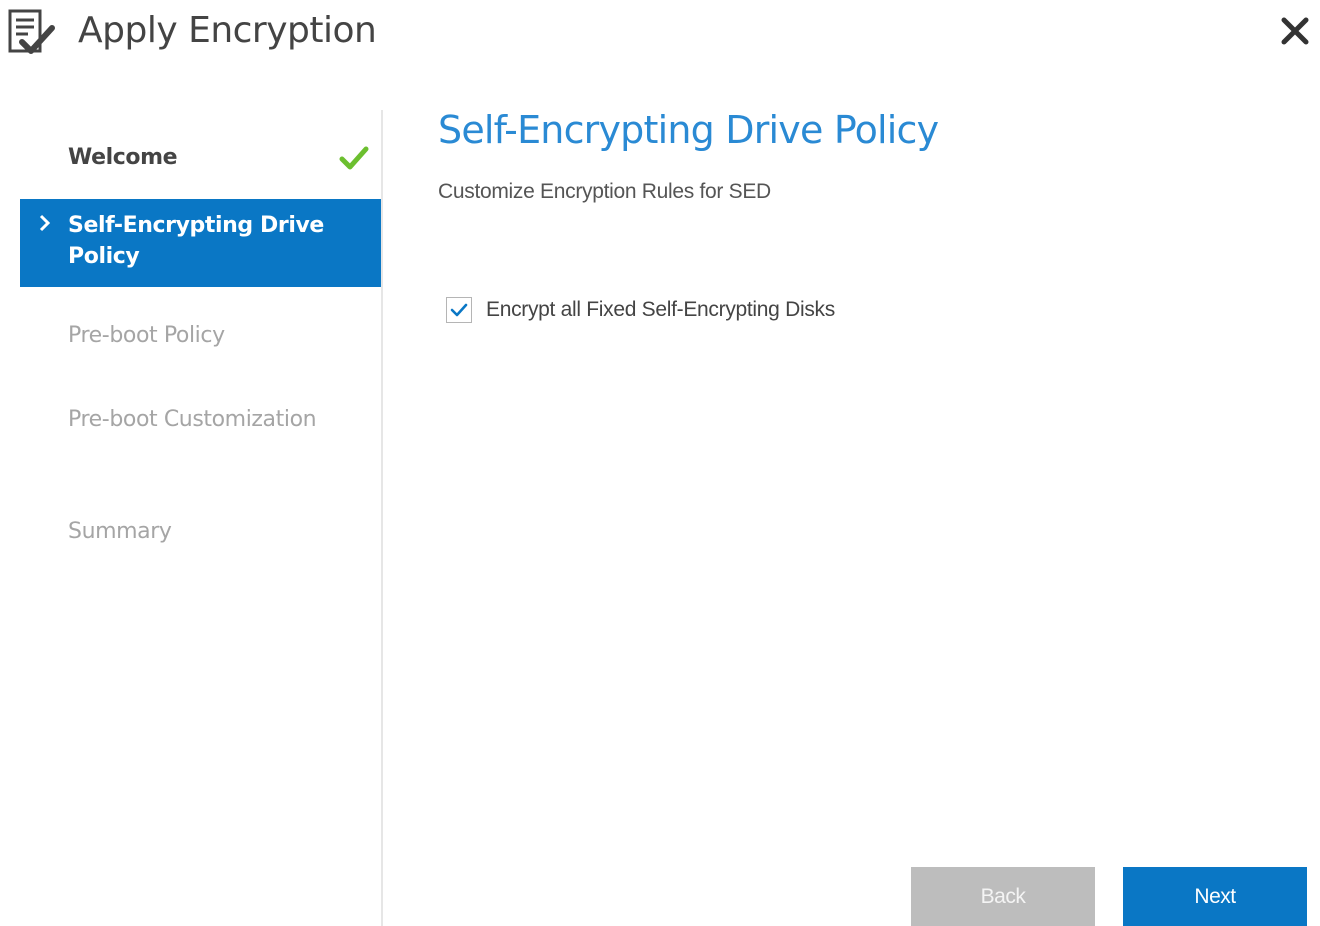 This screenshot has width=1320, height=926. I want to click on encrypt-fixed-sed-checkbox, so click(459, 310).